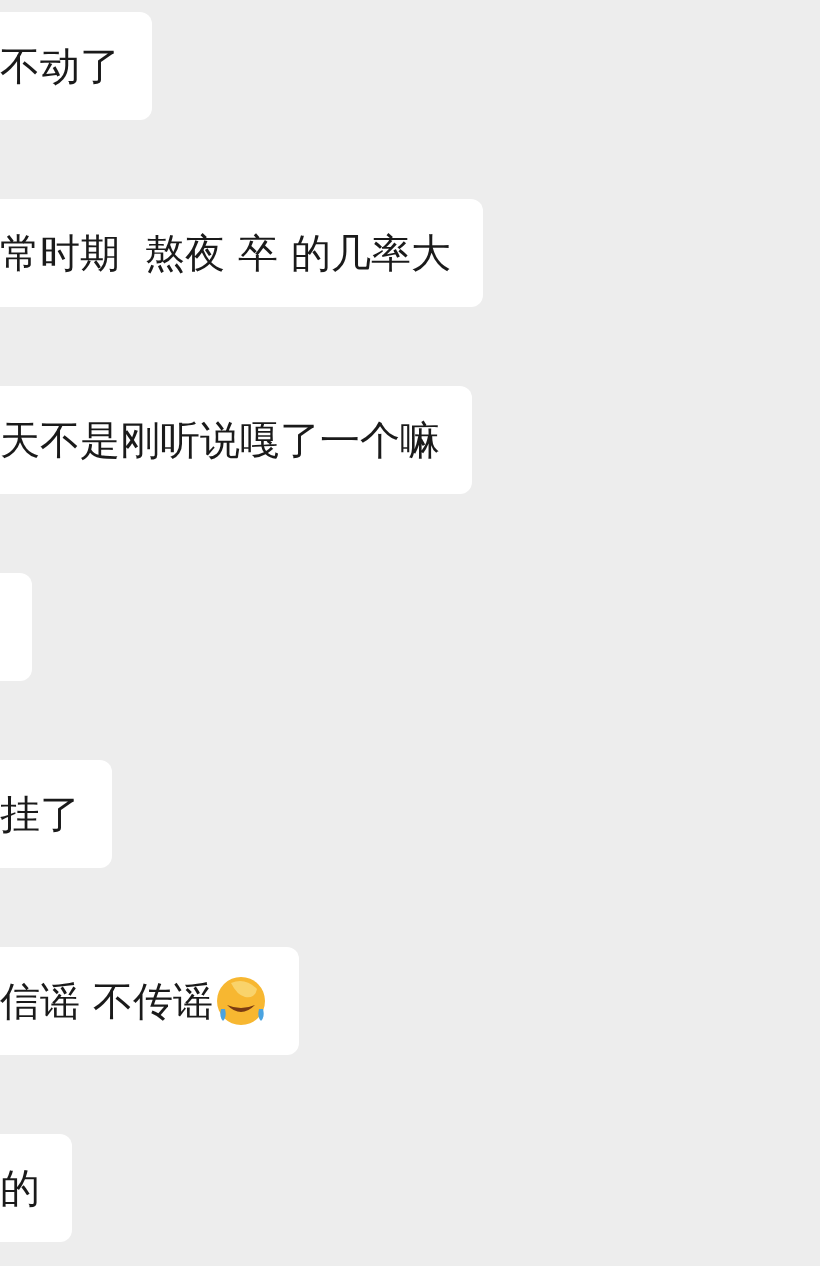 The height and width of the screenshot is (1266, 820). Describe the element at coordinates (225, 253) in the screenshot. I see `message-text: 常时期 熬夜 卒 的几率大` at that location.